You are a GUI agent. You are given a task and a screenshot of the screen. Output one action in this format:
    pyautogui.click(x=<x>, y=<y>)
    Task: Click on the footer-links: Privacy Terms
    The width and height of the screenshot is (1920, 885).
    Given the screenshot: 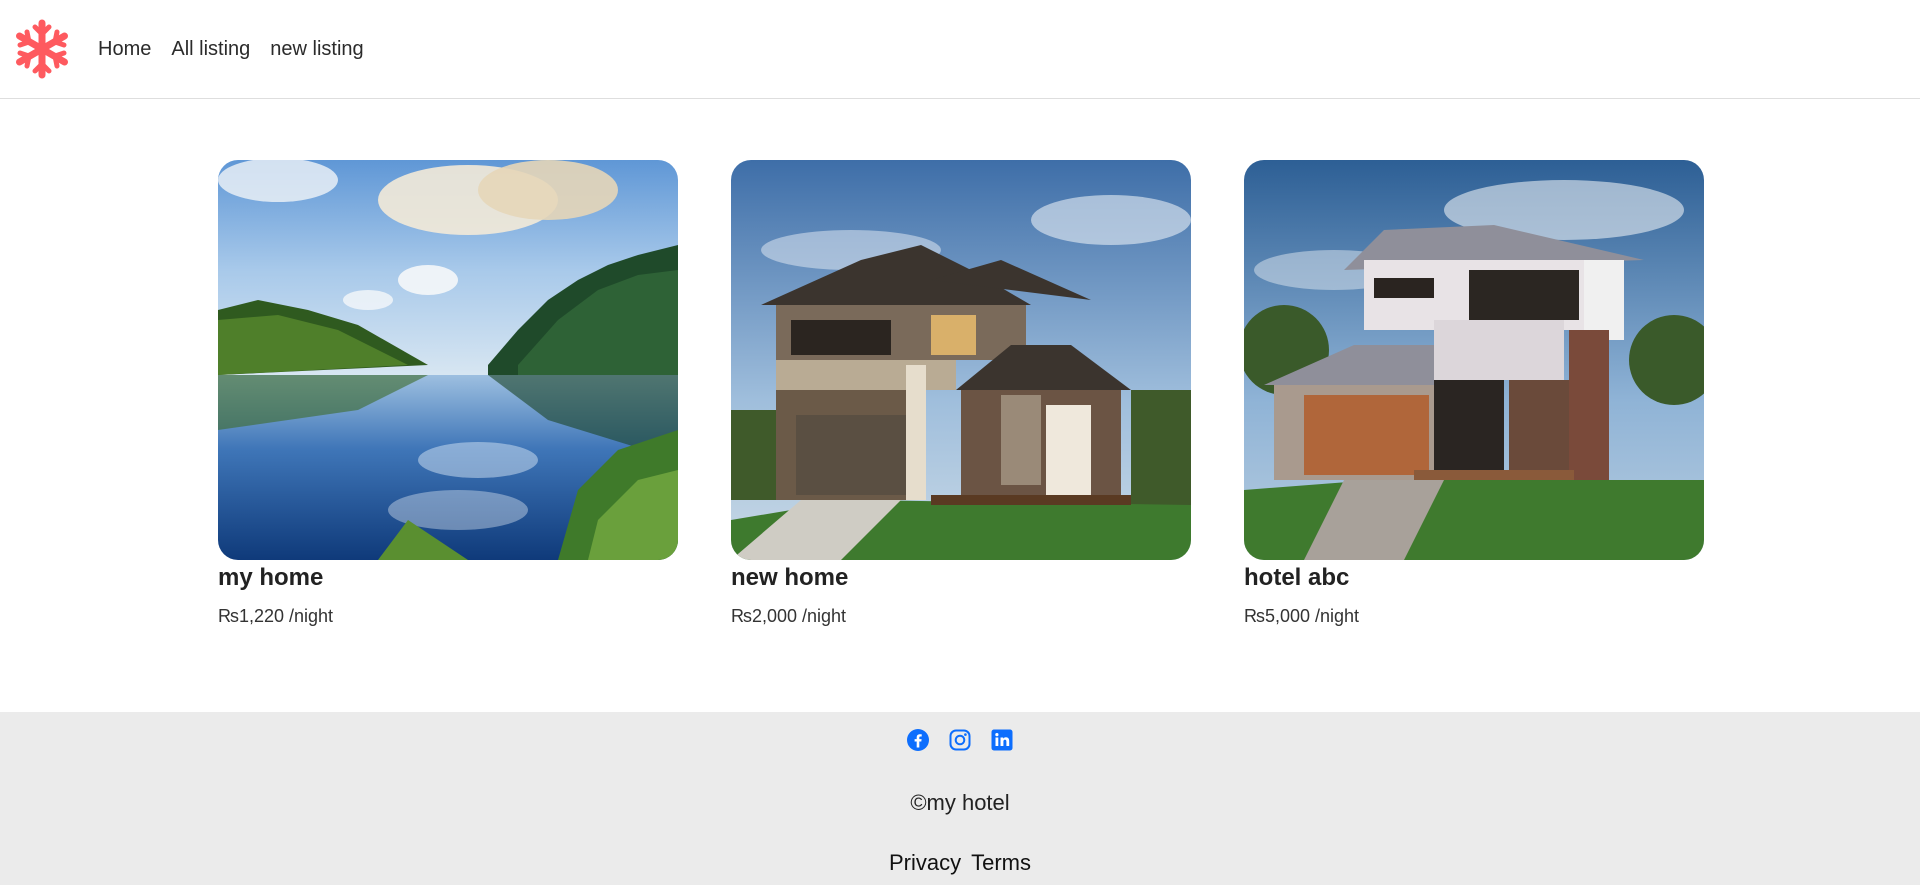 What is the action you would take?
    pyautogui.click(x=960, y=863)
    